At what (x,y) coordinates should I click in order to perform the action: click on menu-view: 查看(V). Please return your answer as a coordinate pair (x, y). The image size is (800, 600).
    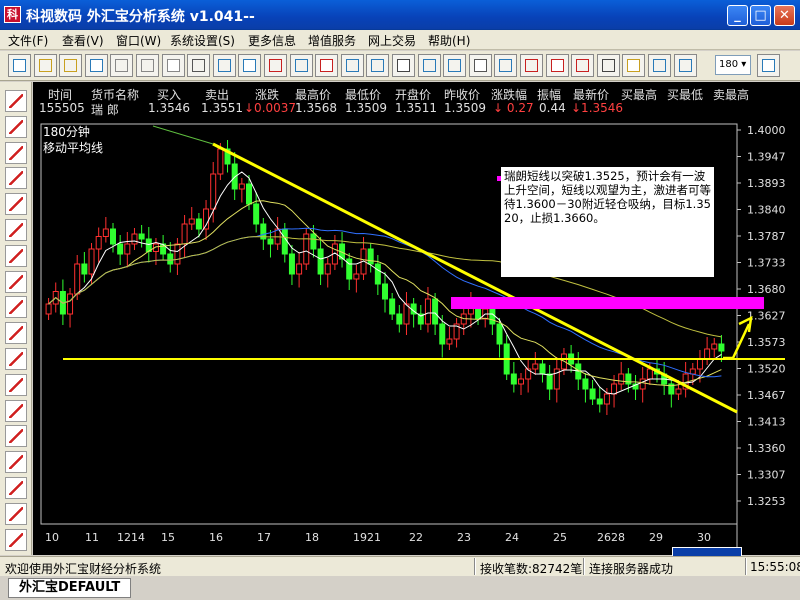
    Looking at the image, I should click on (83, 40).